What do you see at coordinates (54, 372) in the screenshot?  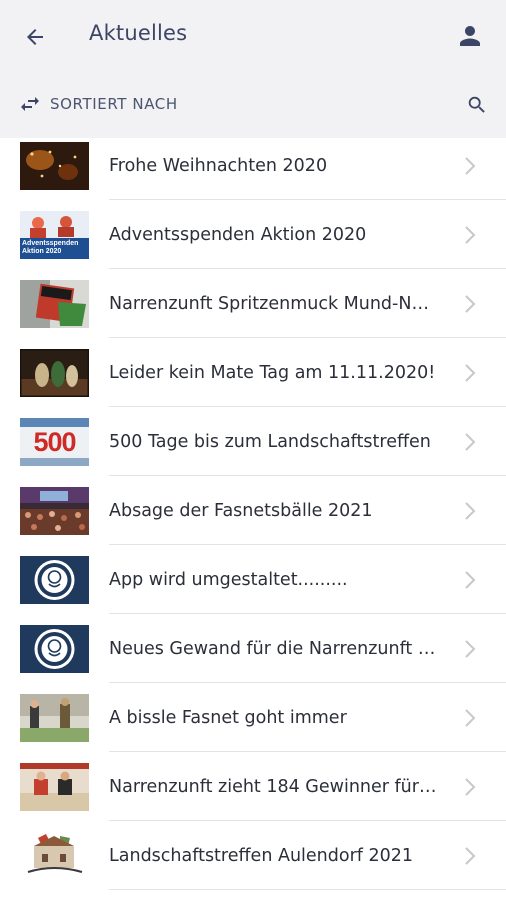 I see `mate-tag-thumbnail` at bounding box center [54, 372].